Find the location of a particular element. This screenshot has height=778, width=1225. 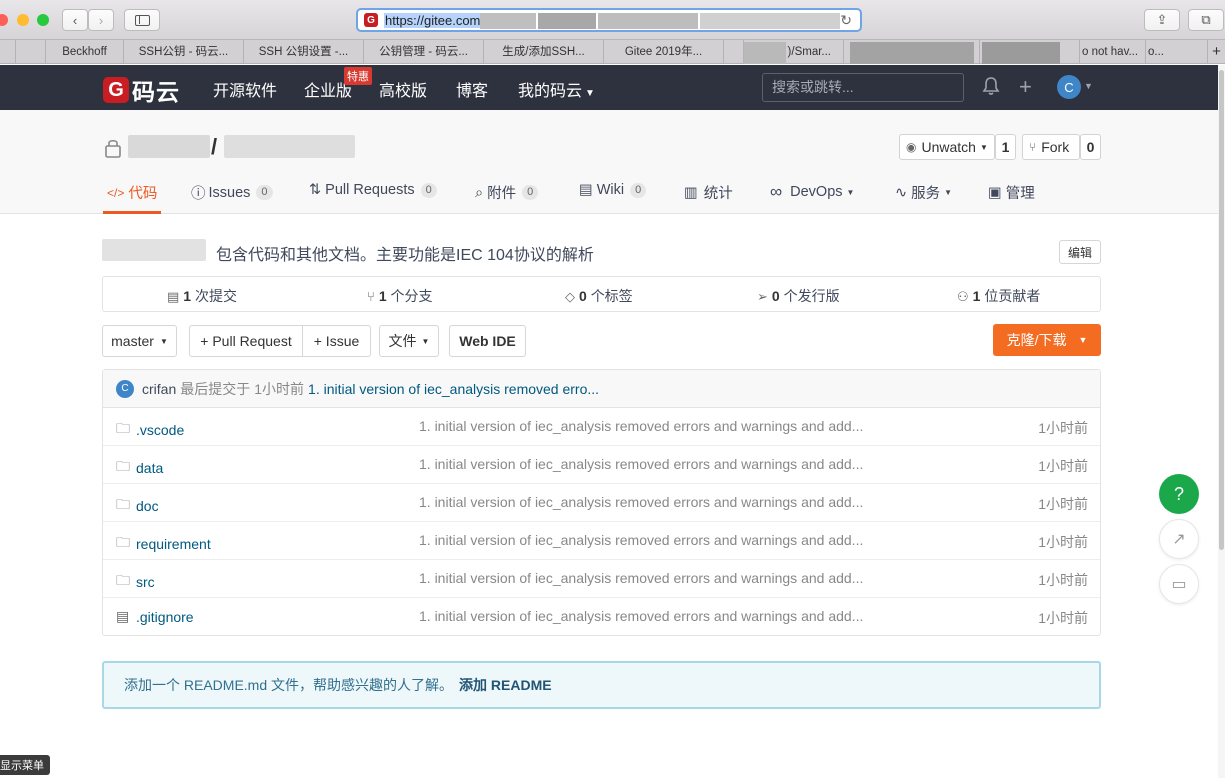

user-avatar: C is located at coordinates (1069, 87).